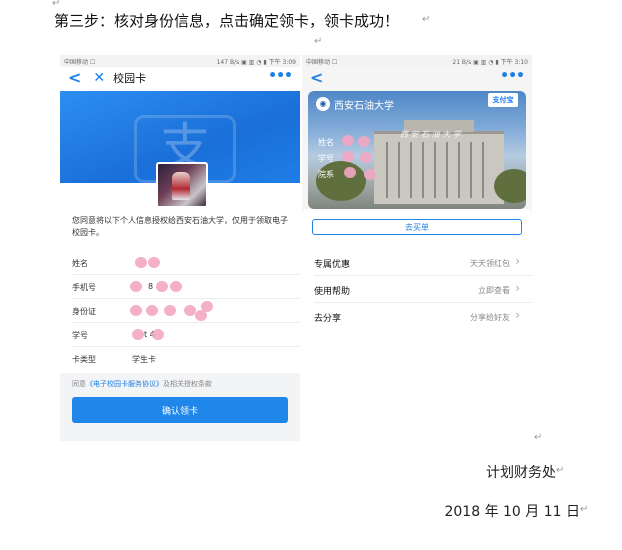 This screenshot has width=622, height=550. I want to click on menu-item-hint: 分享给好友, so click(490, 317).